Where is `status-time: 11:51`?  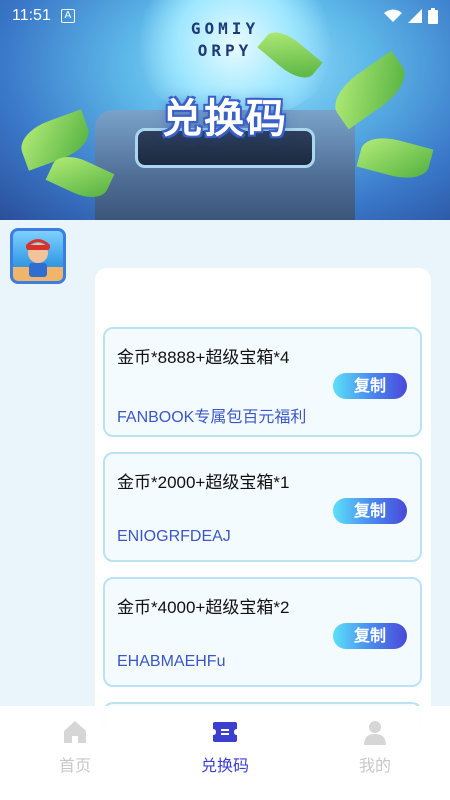
status-time: 11:51 is located at coordinates (31, 15).